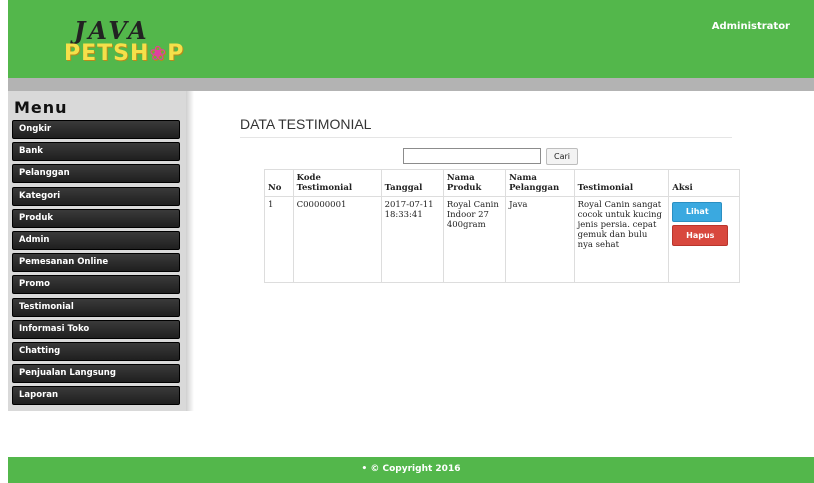 Image resolution: width=814 pixels, height=483 pixels. I want to click on header-nama-pelanggan: Nama Pelanggan, so click(540, 183).